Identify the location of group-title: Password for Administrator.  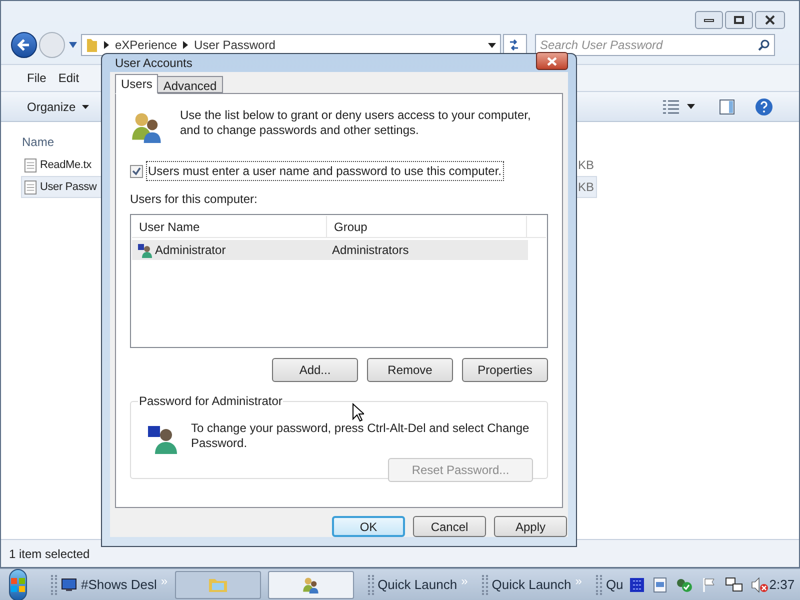
(211, 401).